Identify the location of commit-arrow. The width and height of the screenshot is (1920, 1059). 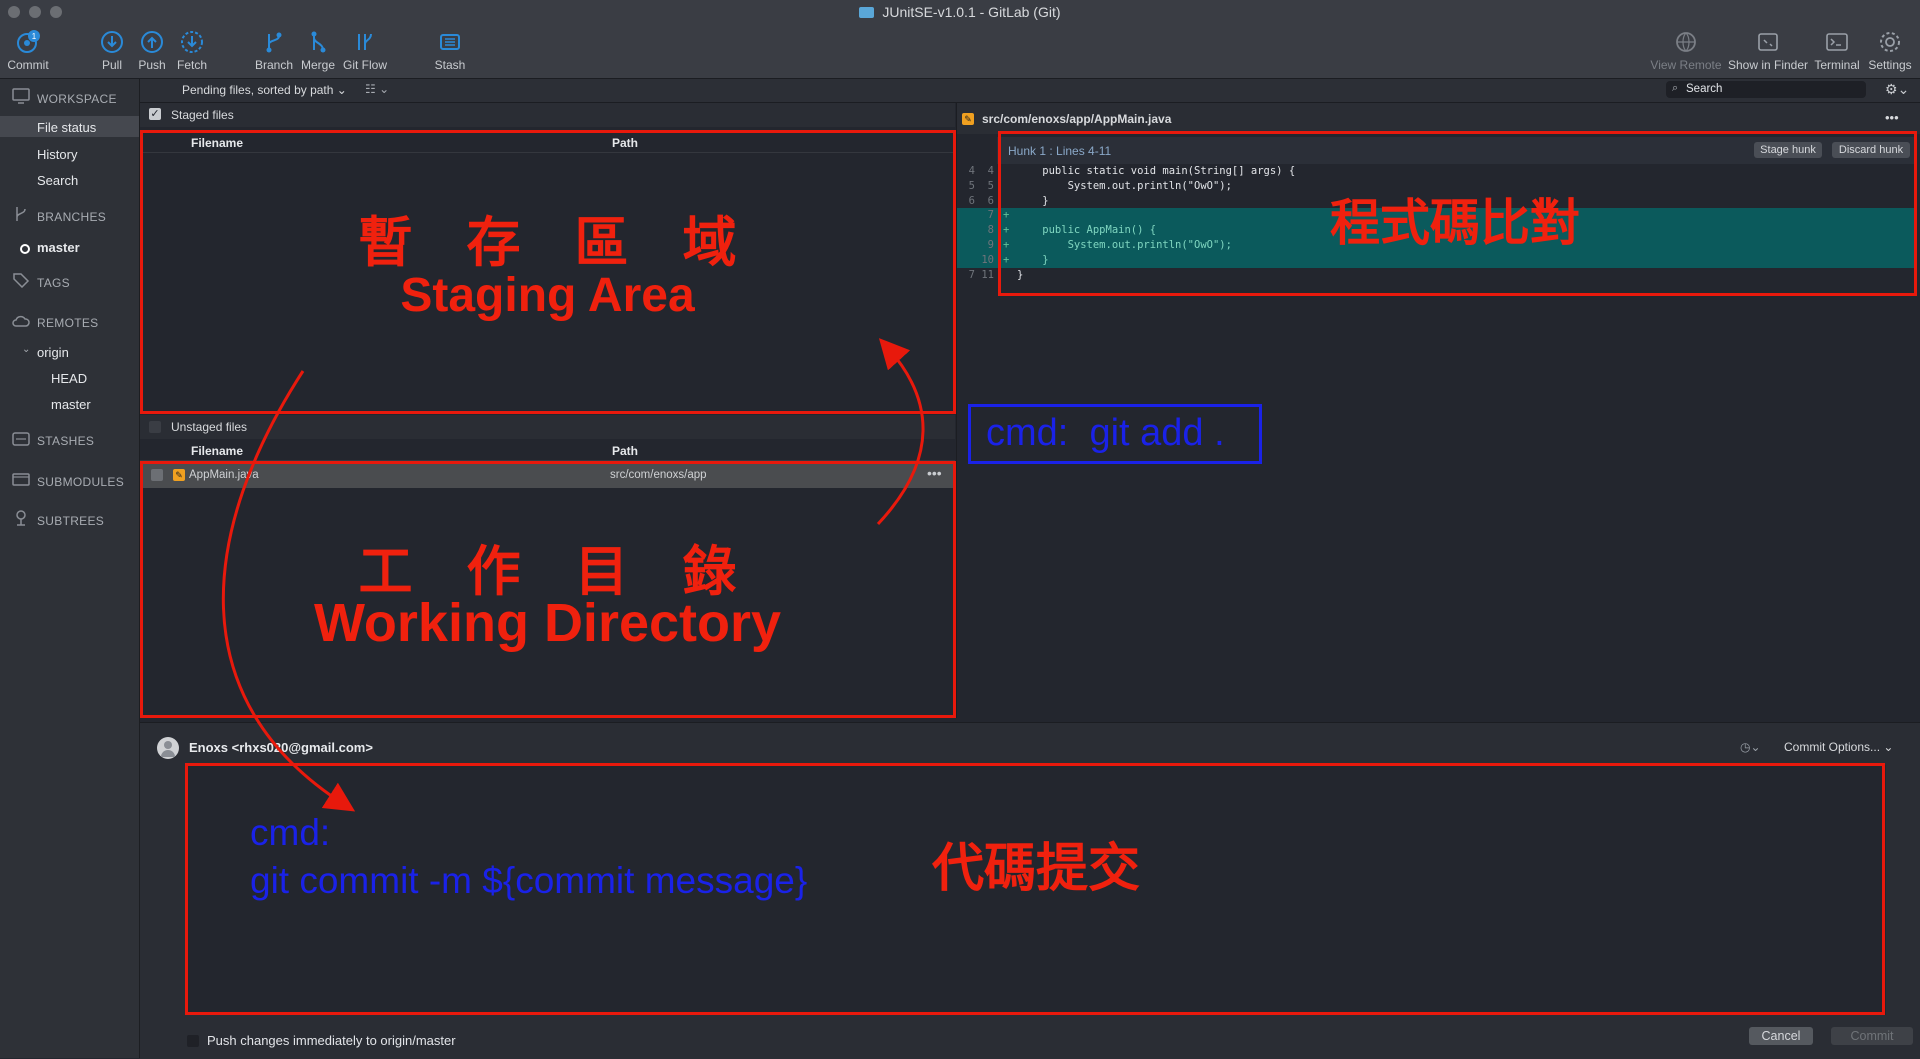
(289, 591).